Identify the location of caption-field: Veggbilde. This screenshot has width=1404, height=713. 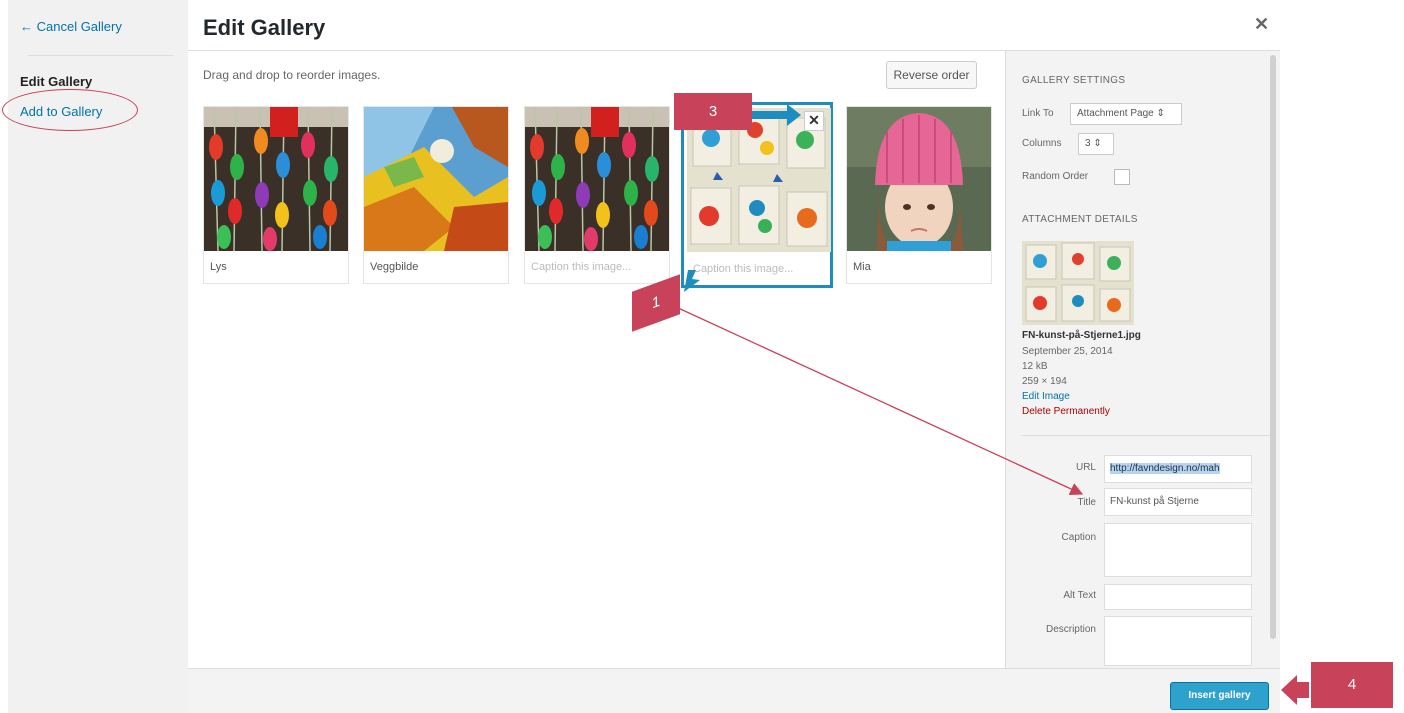
(436, 268).